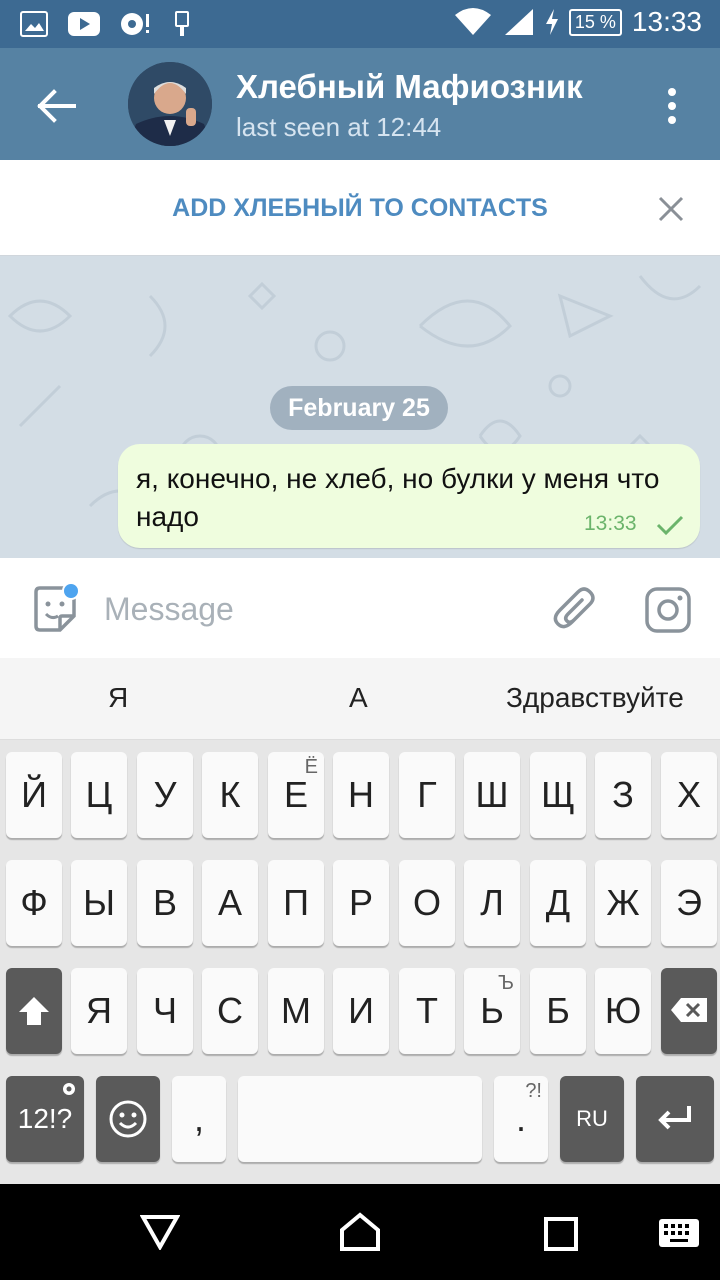  What do you see at coordinates (558, 795) in the screenshot?
I see `key-9: Щ` at bounding box center [558, 795].